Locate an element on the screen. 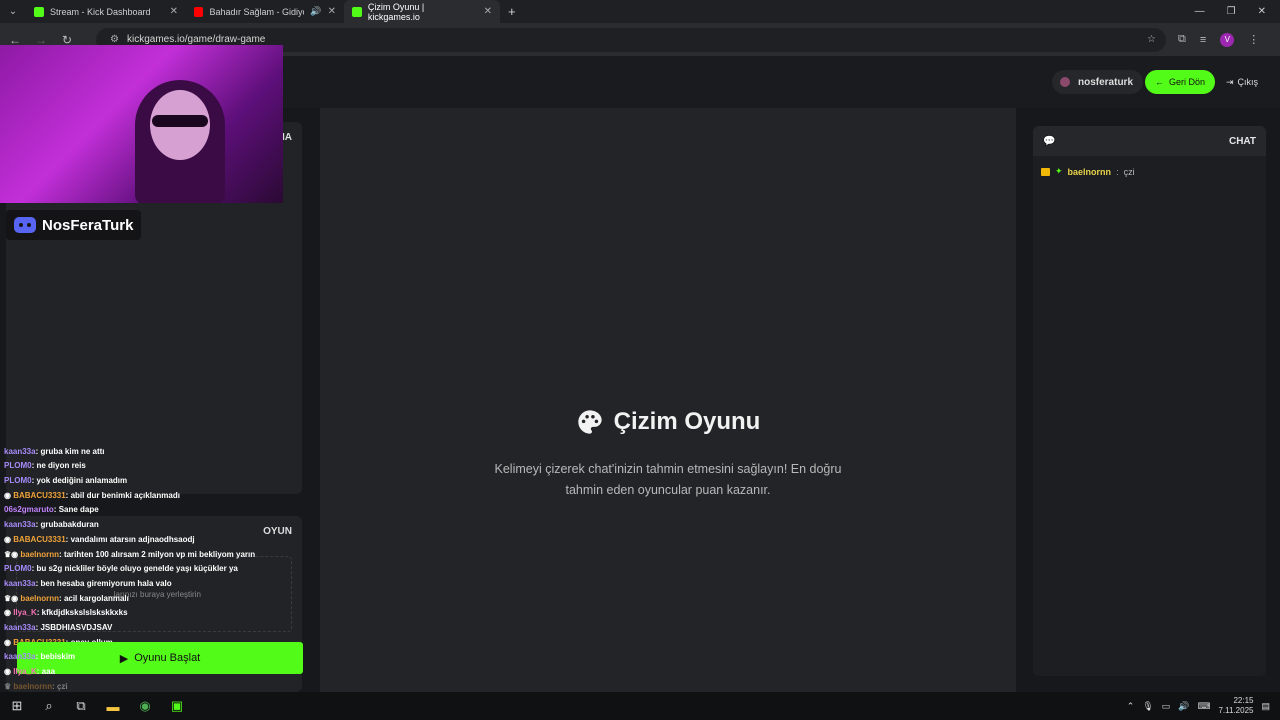 This screenshot has height=720, width=1280. speaker-icon: 🔊 is located at coordinates (315, 11).